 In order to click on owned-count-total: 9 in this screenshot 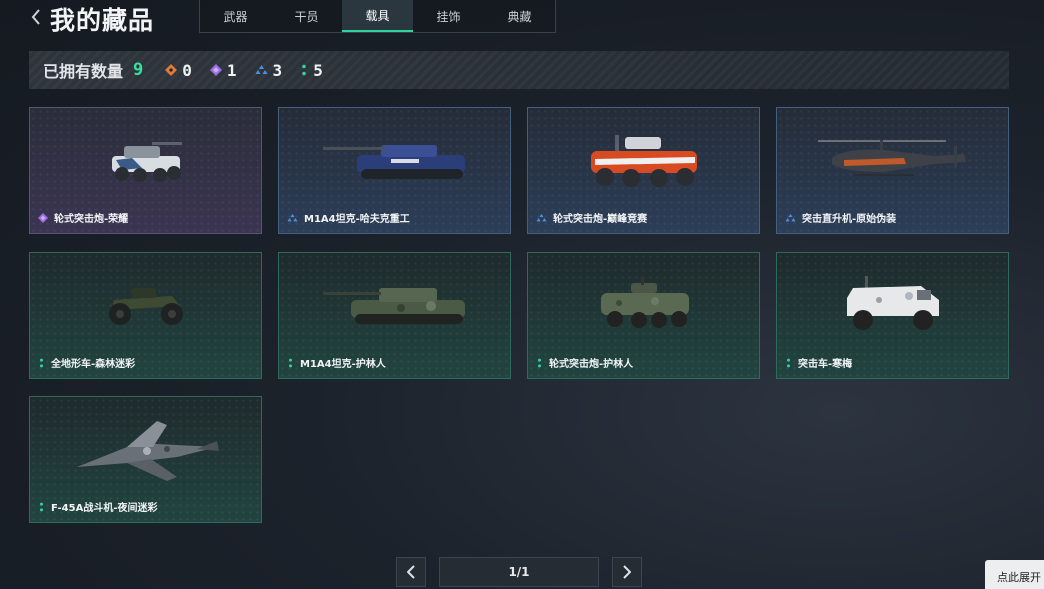, I will do `click(138, 70)`.